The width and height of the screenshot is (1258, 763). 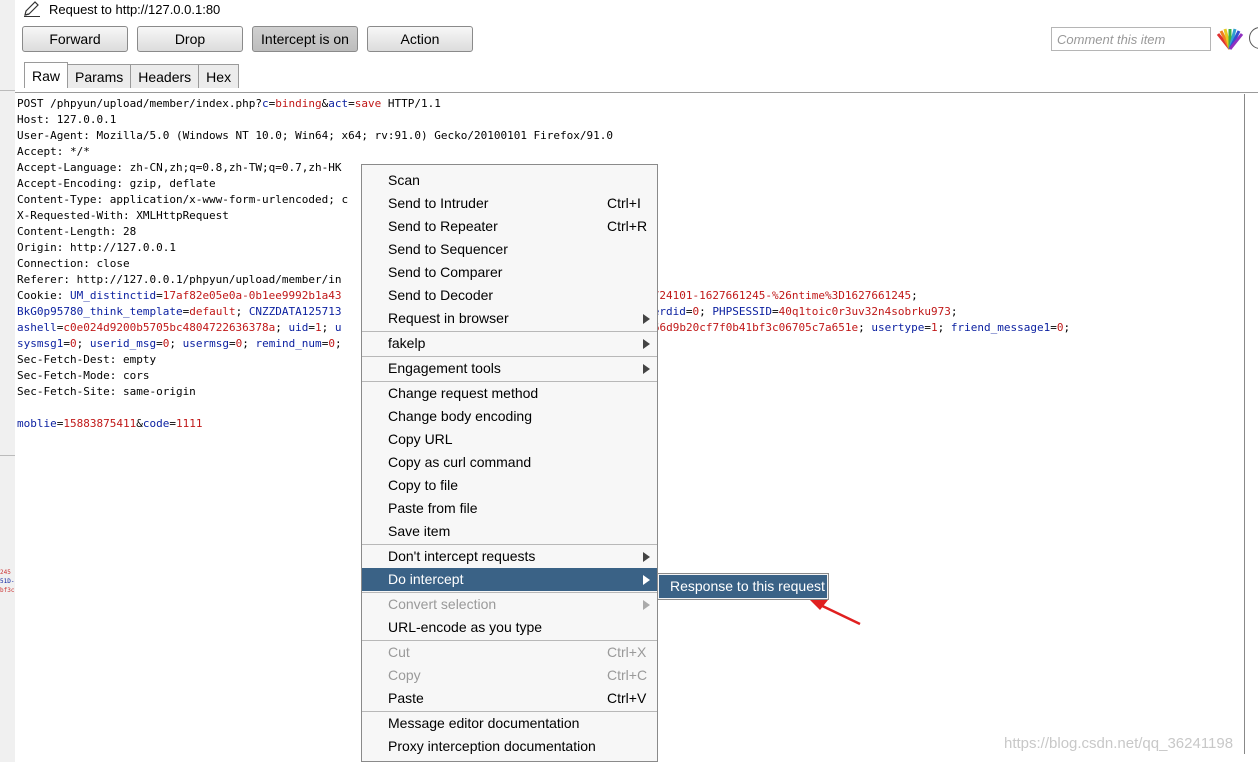 I want to click on menu-item-change-body-encoding: Change body encoding, so click(x=509, y=416).